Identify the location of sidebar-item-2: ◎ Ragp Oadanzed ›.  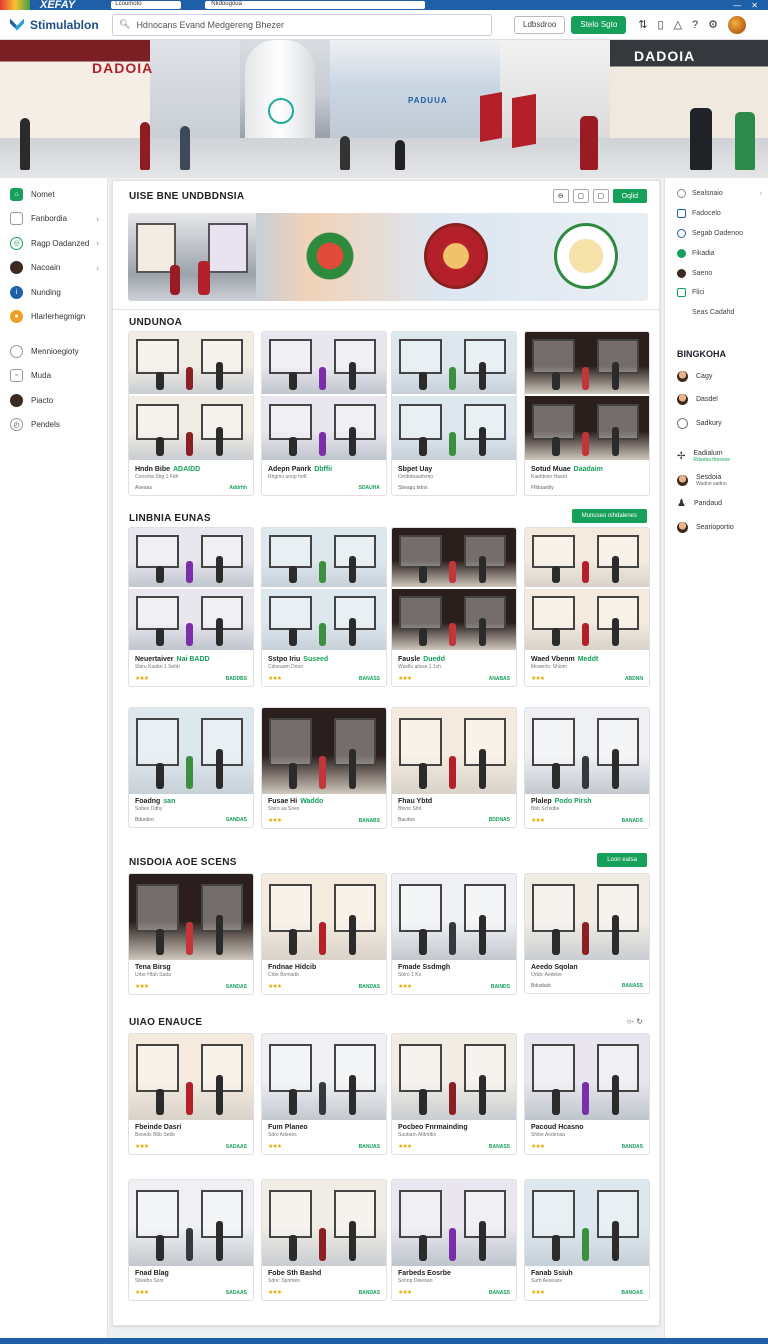
(53, 243).